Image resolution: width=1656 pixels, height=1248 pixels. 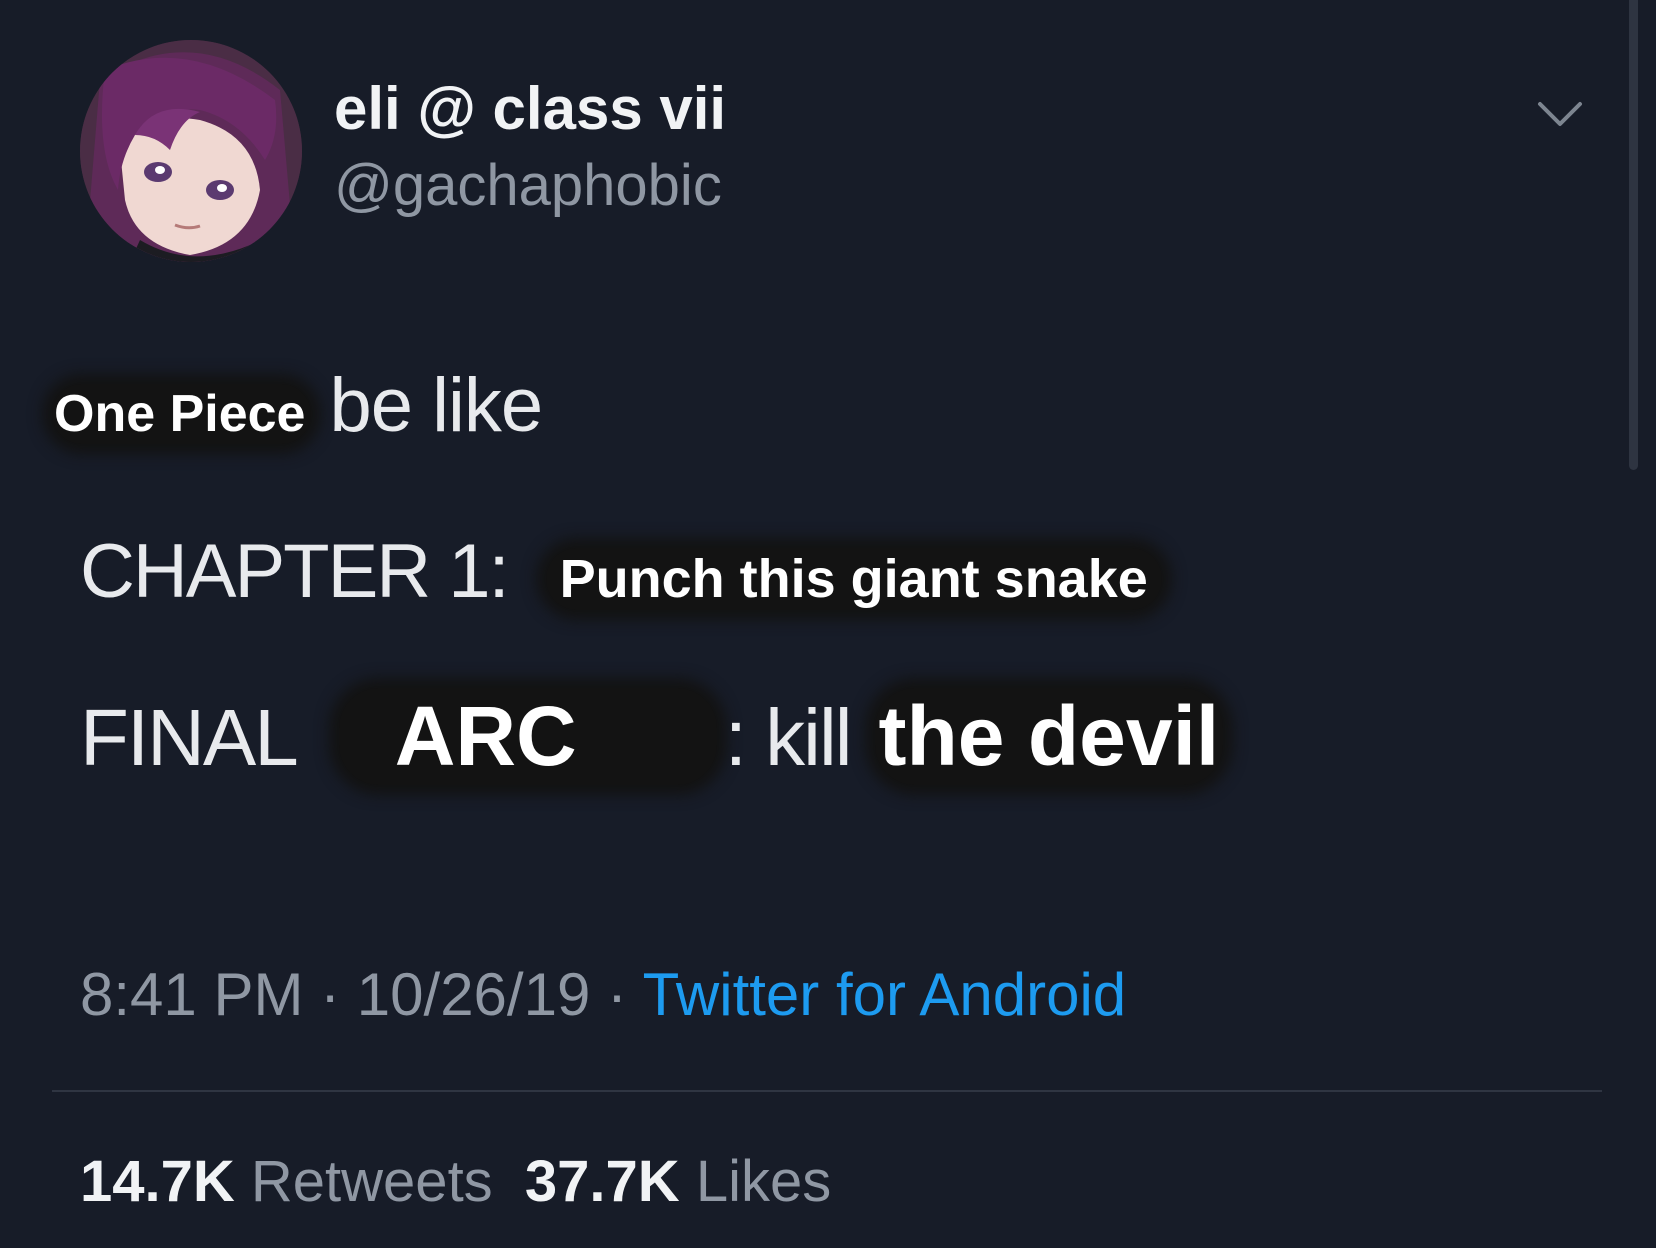 I want to click on tweet-text-chapter-1: CHAPTER 1:, so click(x=295, y=571).